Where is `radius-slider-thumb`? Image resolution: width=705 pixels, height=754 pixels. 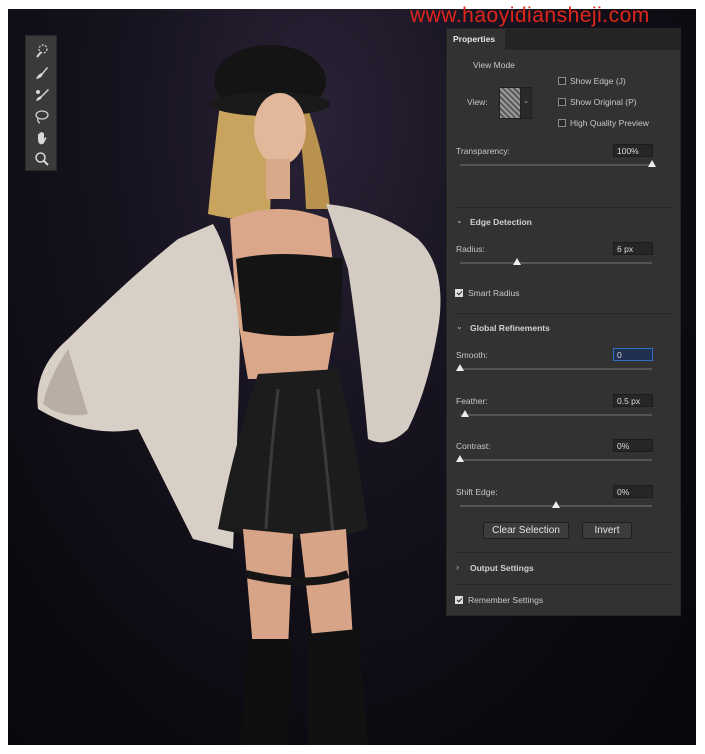
radius-slider-thumb is located at coordinates (517, 261).